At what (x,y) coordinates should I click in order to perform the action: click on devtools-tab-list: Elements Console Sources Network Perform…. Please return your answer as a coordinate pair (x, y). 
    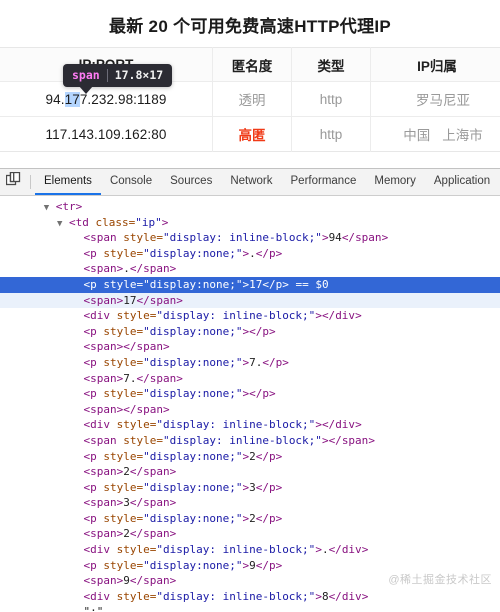
    Looking at the image, I should click on (267, 182).